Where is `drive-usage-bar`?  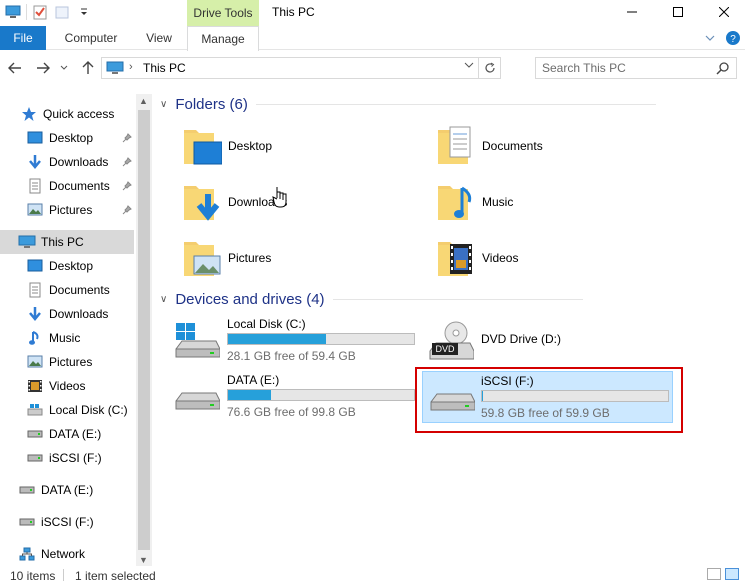 drive-usage-bar is located at coordinates (321, 339).